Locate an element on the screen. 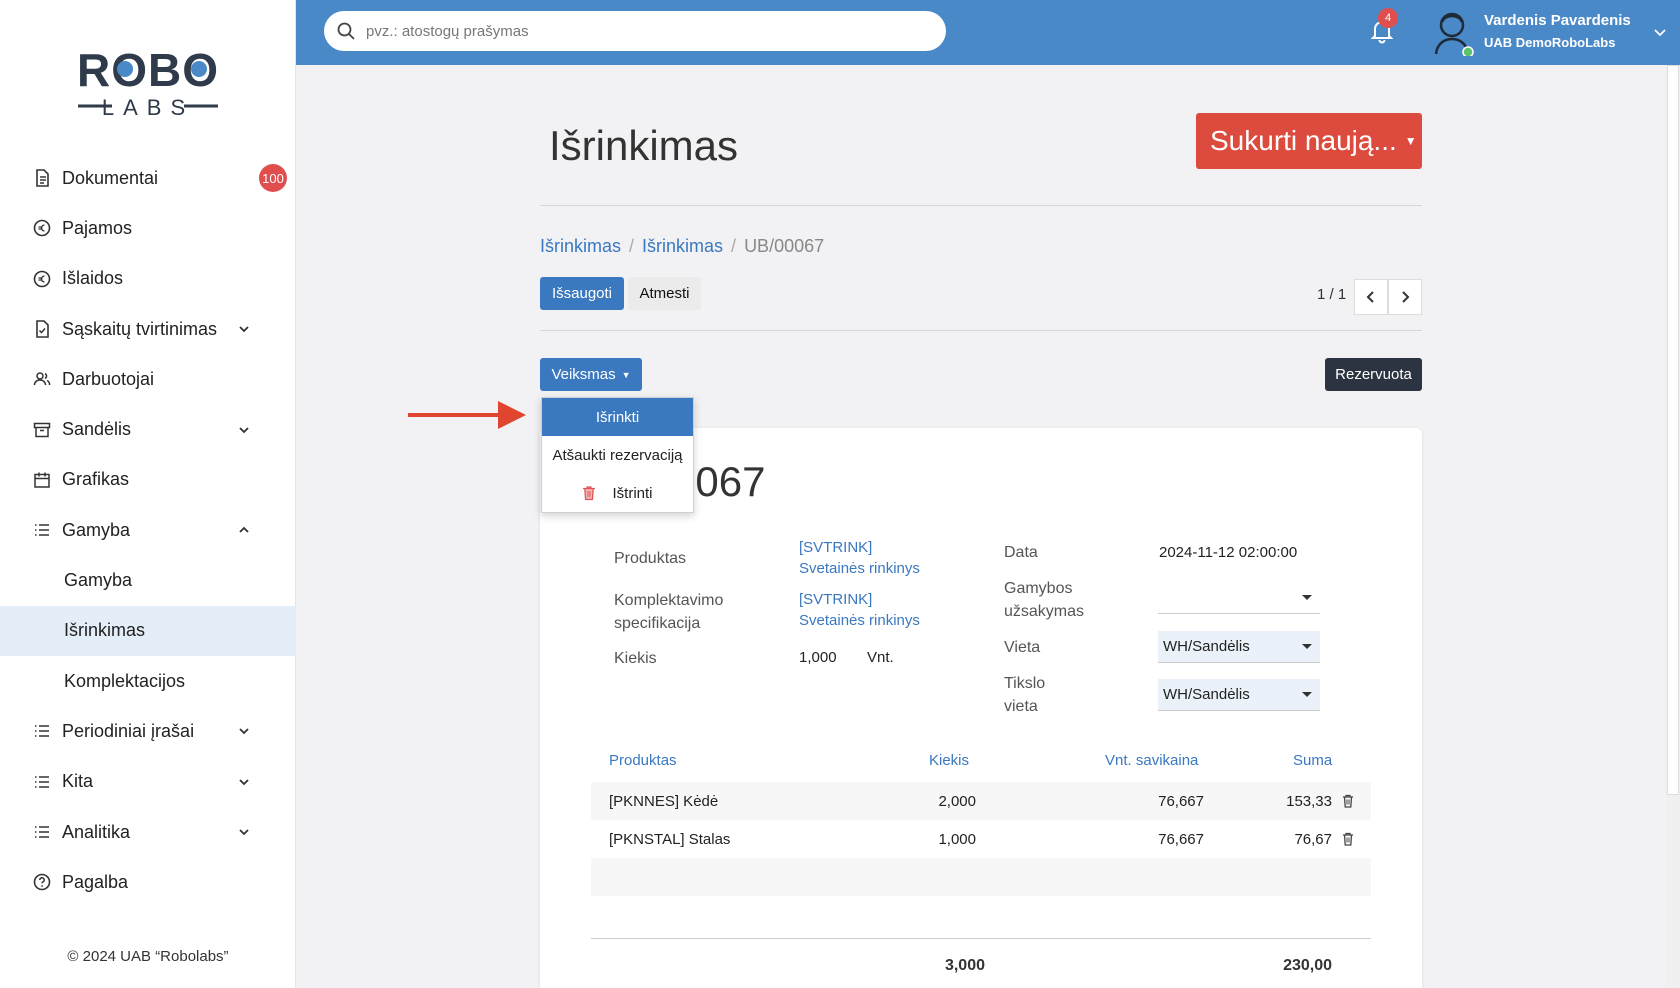  page-title: Išrinkimas is located at coordinates (644, 145).